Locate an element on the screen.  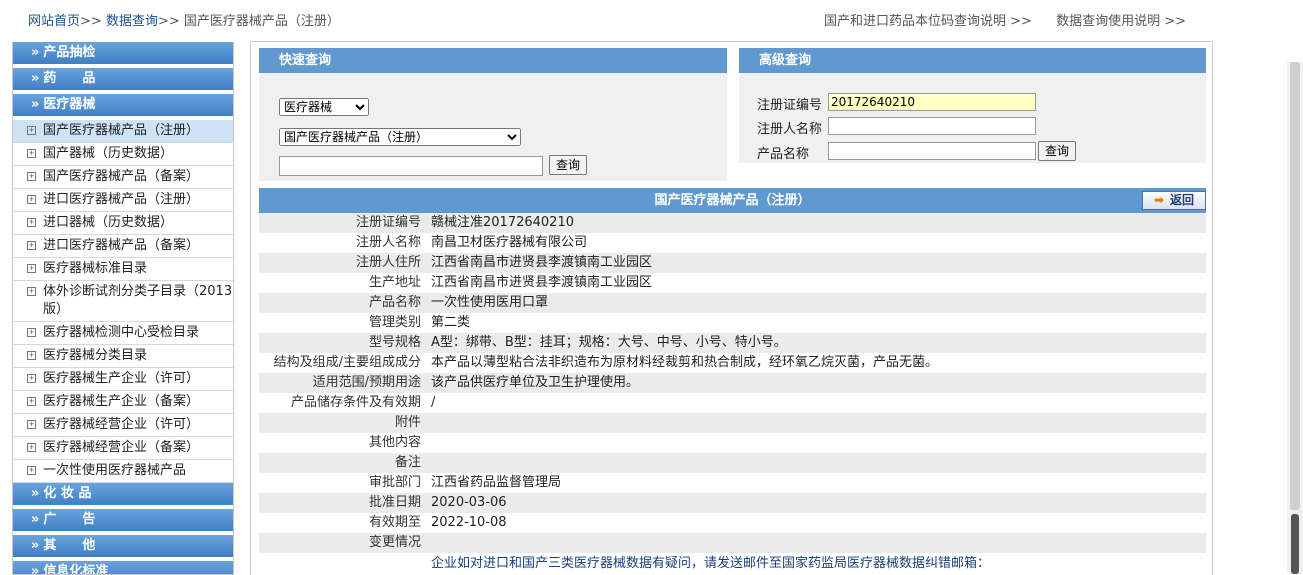
sidebar-item: + 国产医疗器械产品（注册） is located at coordinates (123, 131).